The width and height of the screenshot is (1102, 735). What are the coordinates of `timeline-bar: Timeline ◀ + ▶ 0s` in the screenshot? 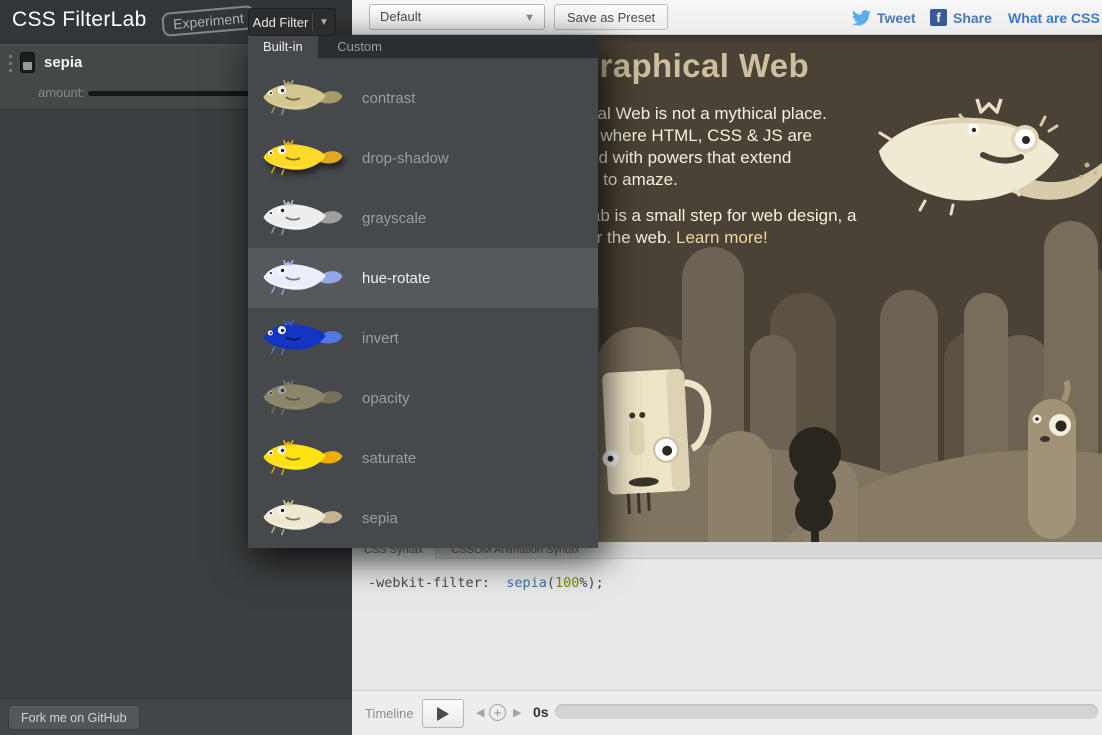 It's located at (727, 712).